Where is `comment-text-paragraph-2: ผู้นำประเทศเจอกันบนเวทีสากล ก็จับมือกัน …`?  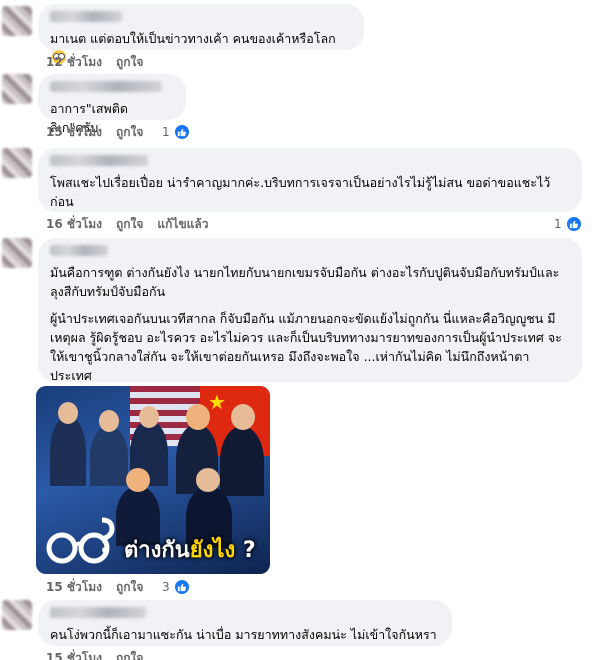 comment-text-paragraph-2: ผู้นำประเทศเจอกันบนเวทีสากล ก็จับมือกัน … is located at coordinates (306, 347).